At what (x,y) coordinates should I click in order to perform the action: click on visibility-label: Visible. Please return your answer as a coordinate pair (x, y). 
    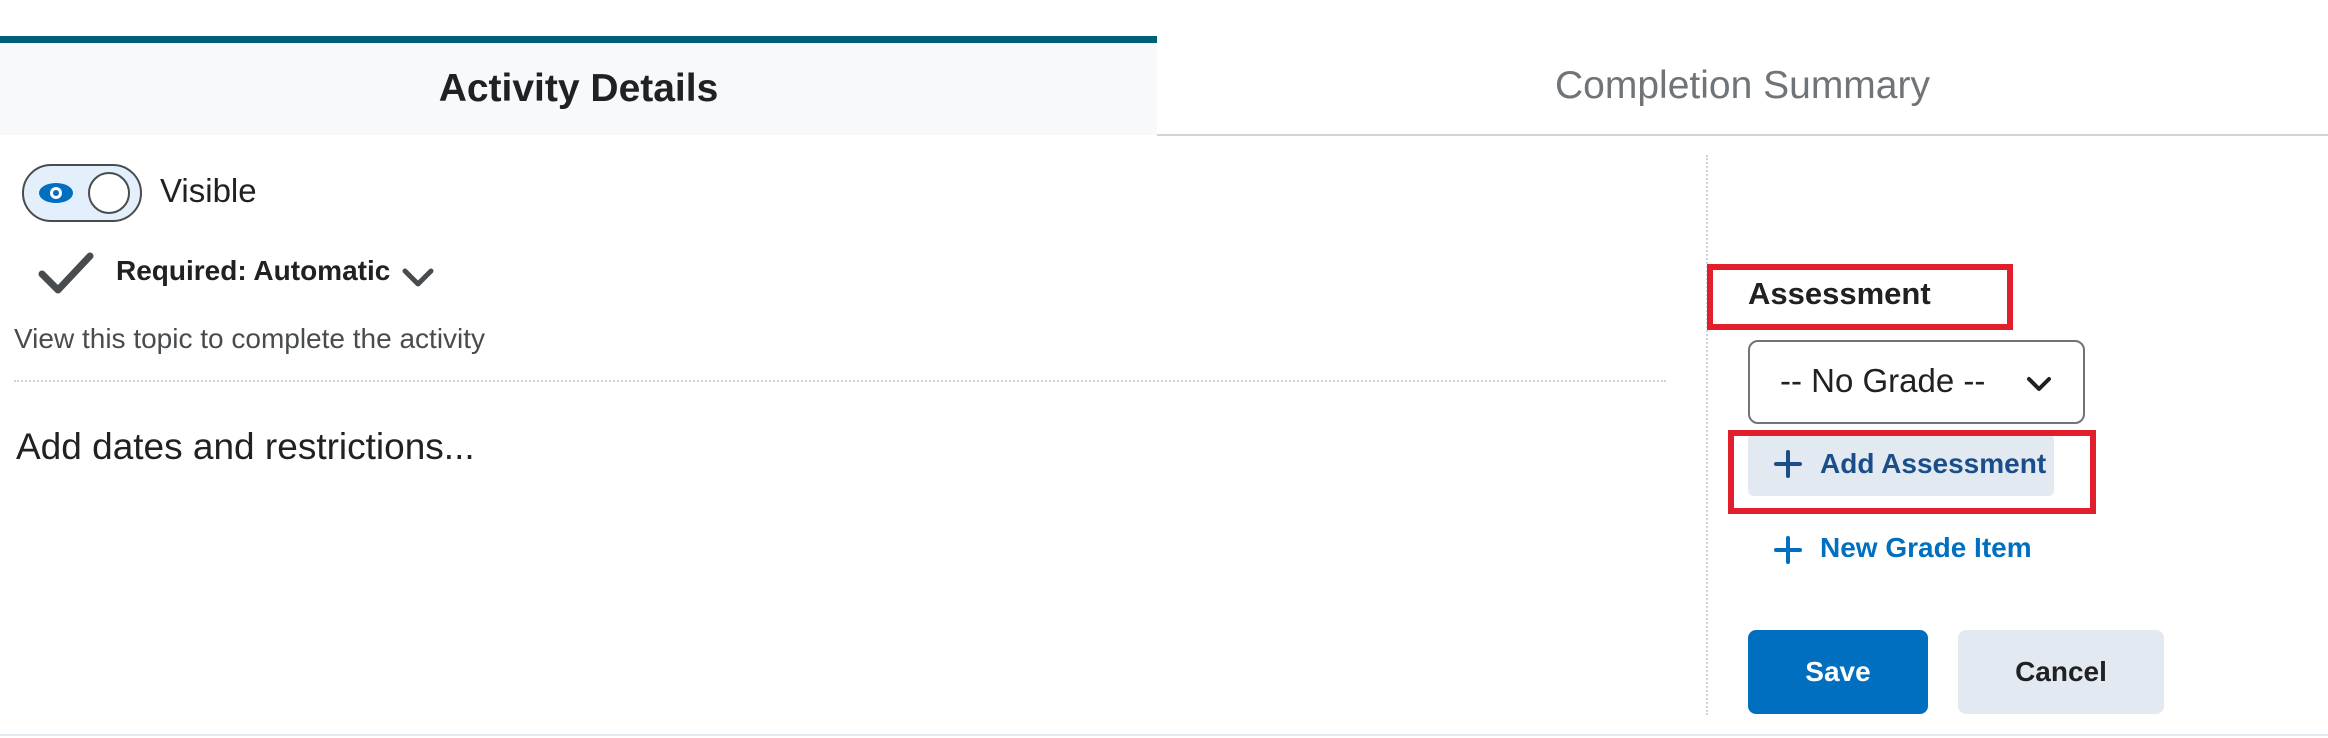
    Looking at the image, I should click on (208, 190).